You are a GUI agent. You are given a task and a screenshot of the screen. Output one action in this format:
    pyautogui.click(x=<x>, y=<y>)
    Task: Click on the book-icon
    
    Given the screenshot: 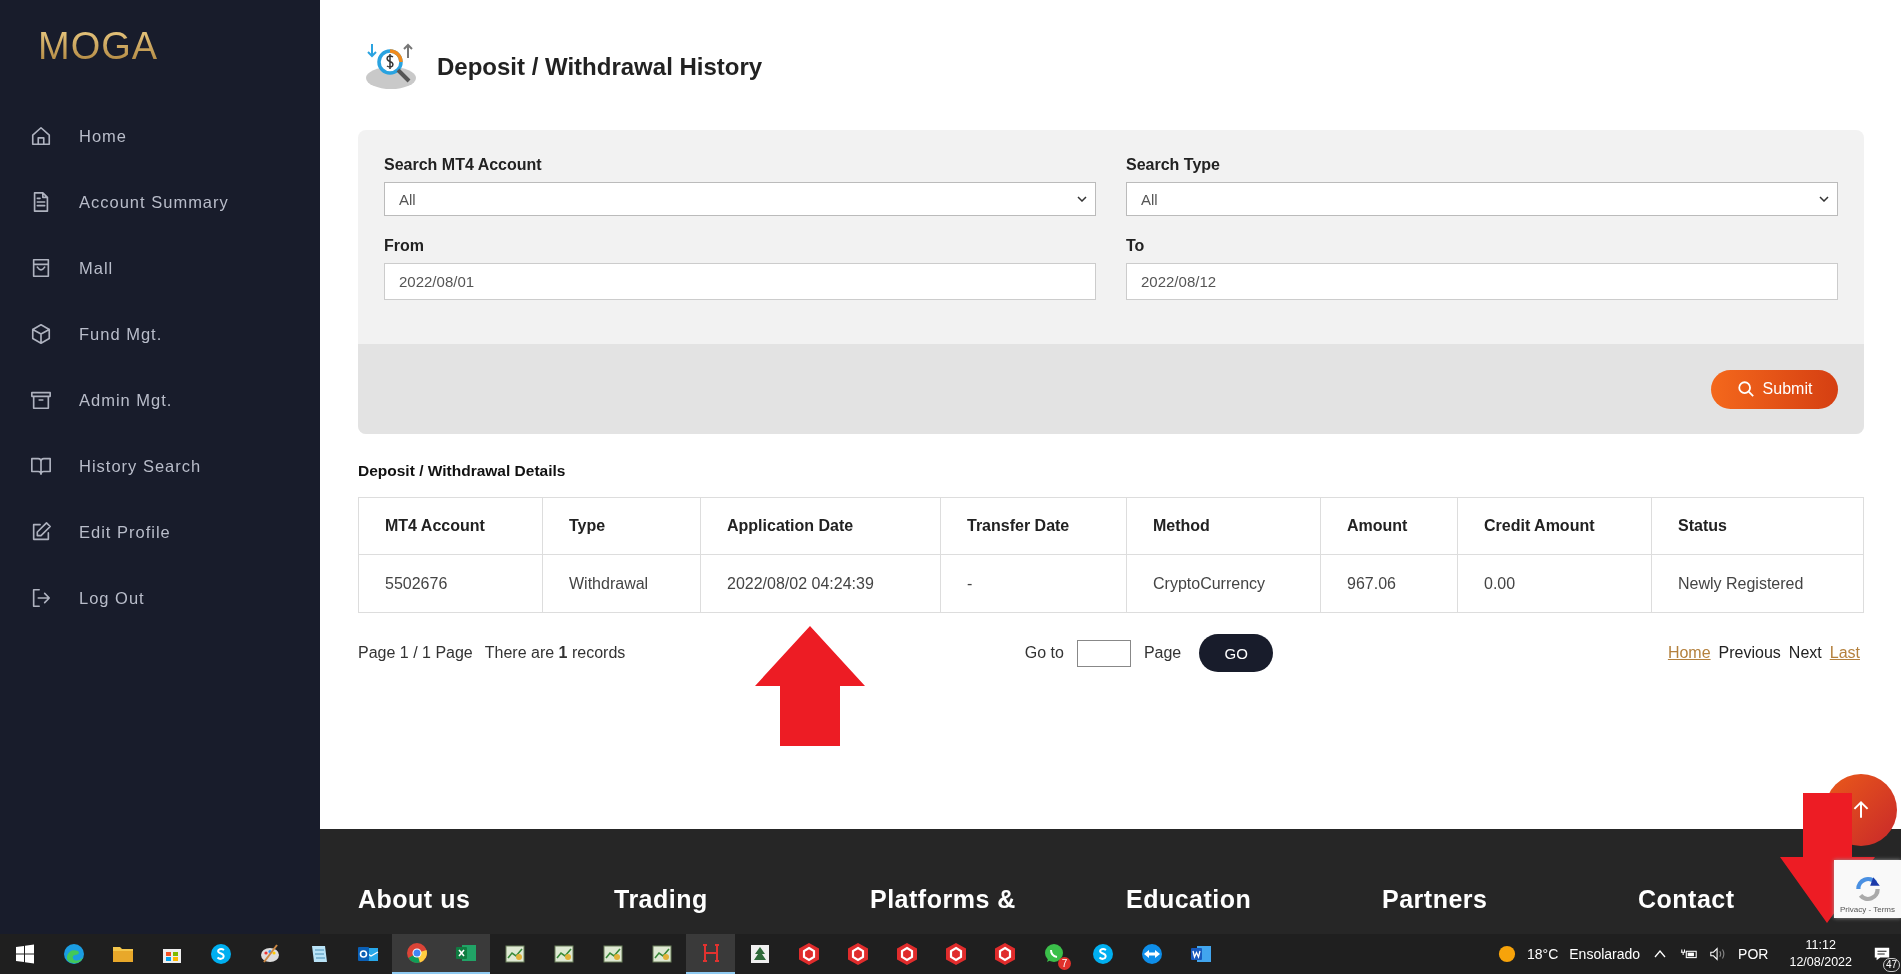 What is the action you would take?
    pyautogui.click(x=41, y=466)
    